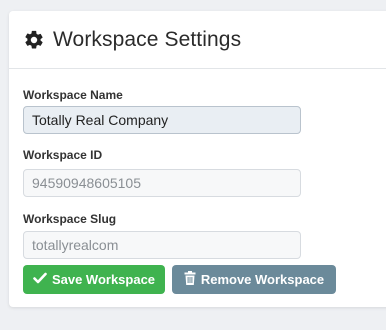  Describe the element at coordinates (162, 120) in the screenshot. I see `workspace-name-input: Totally Real Company` at that location.